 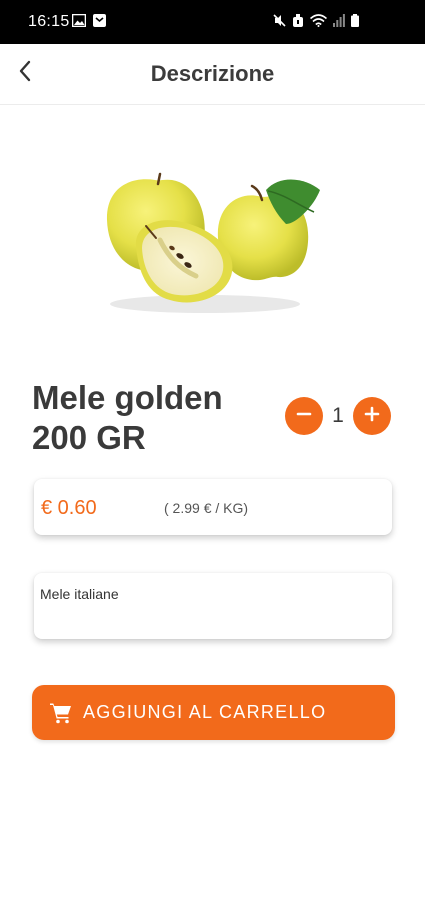 I want to click on minus-icon, so click(x=304, y=416).